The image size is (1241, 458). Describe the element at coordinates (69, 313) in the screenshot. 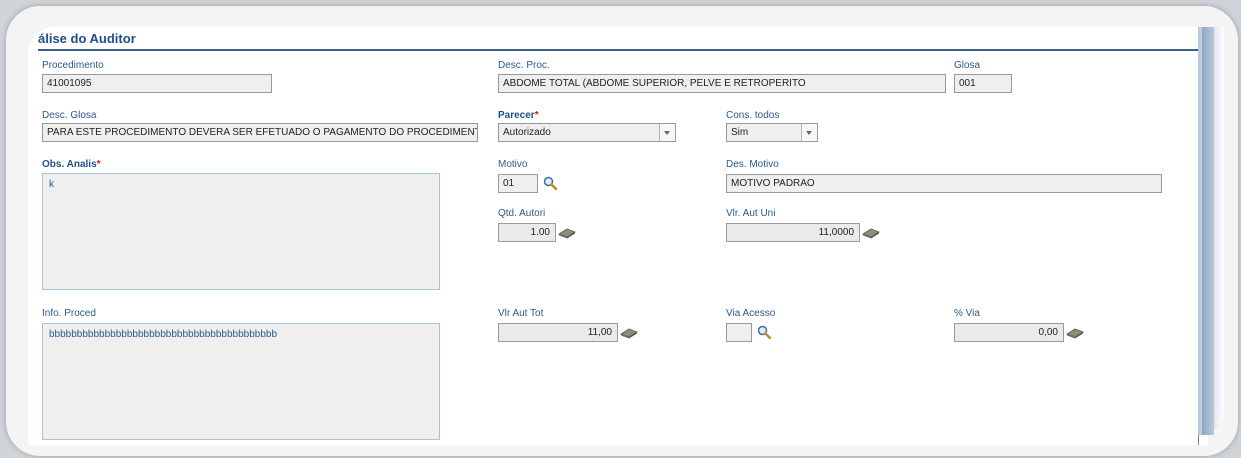

I see `info-proced-label: Info. Proced` at that location.